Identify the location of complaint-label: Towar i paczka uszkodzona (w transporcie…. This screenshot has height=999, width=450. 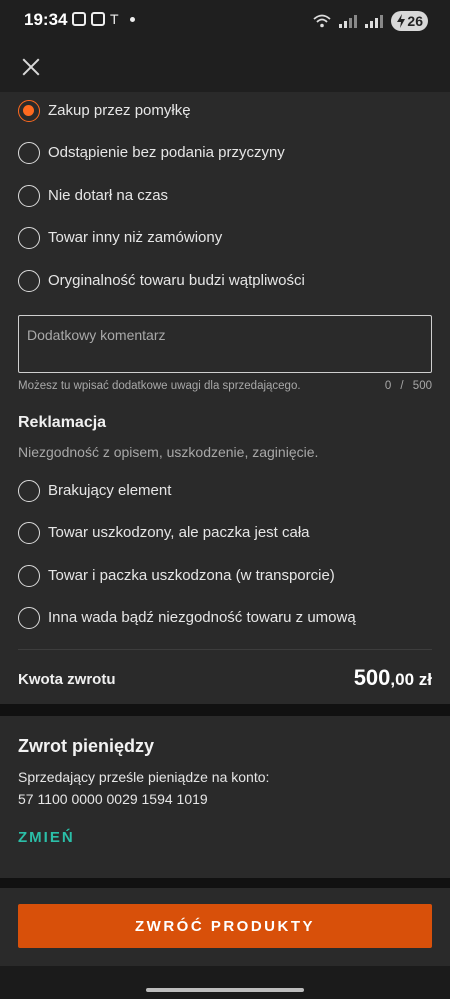
(191, 575).